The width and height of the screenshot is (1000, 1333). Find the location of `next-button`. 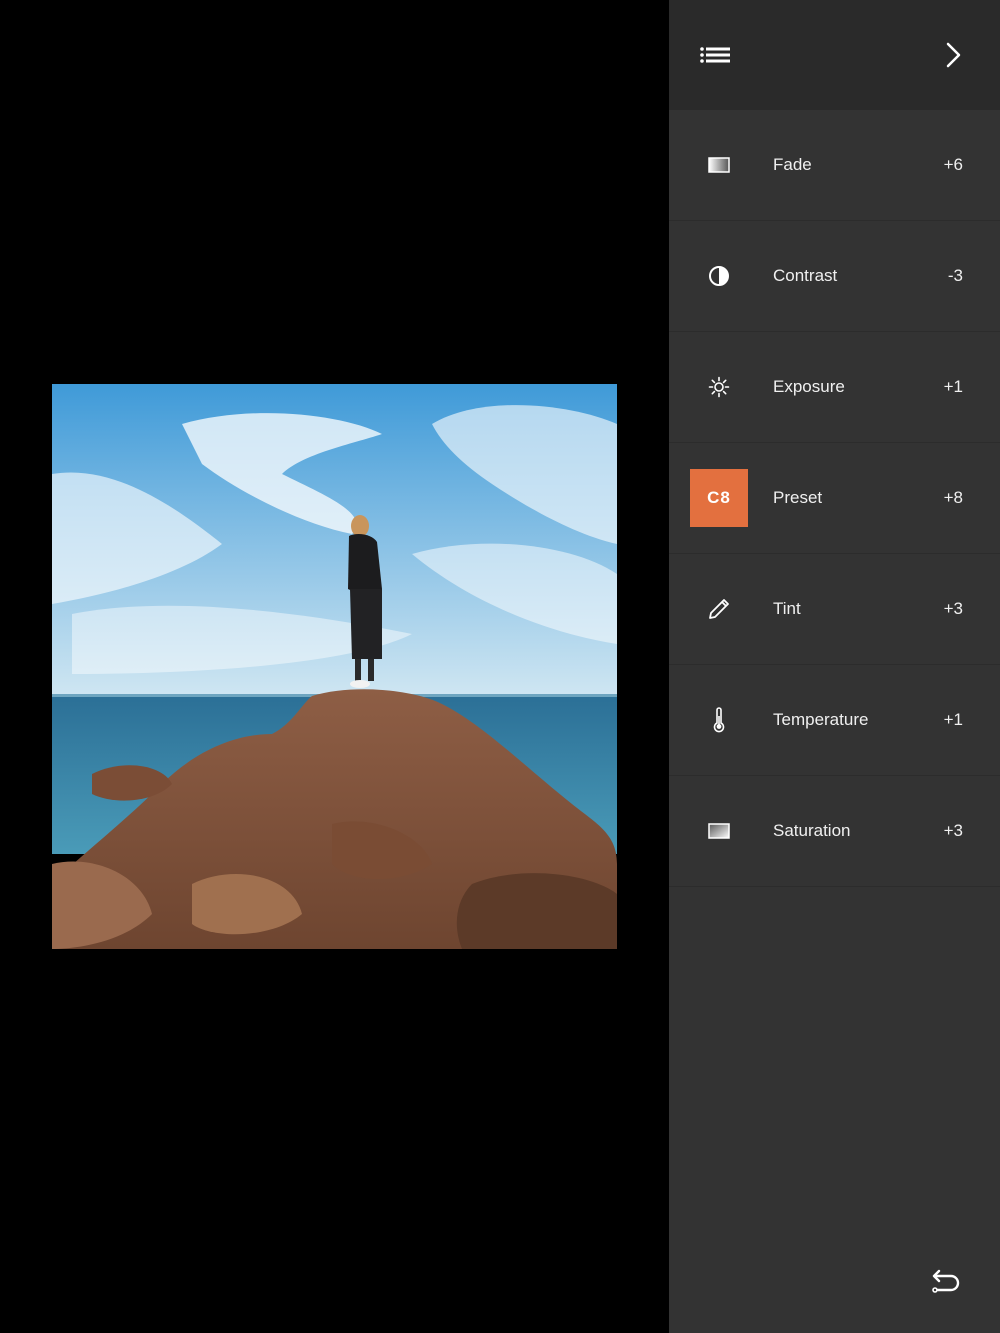

next-button is located at coordinates (953, 55).